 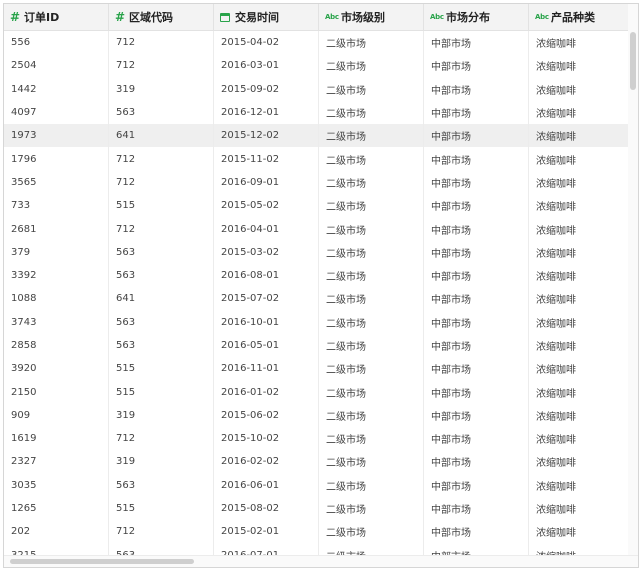 What do you see at coordinates (266, 89) in the screenshot?
I see `table-cell: 2015-09-02` at bounding box center [266, 89].